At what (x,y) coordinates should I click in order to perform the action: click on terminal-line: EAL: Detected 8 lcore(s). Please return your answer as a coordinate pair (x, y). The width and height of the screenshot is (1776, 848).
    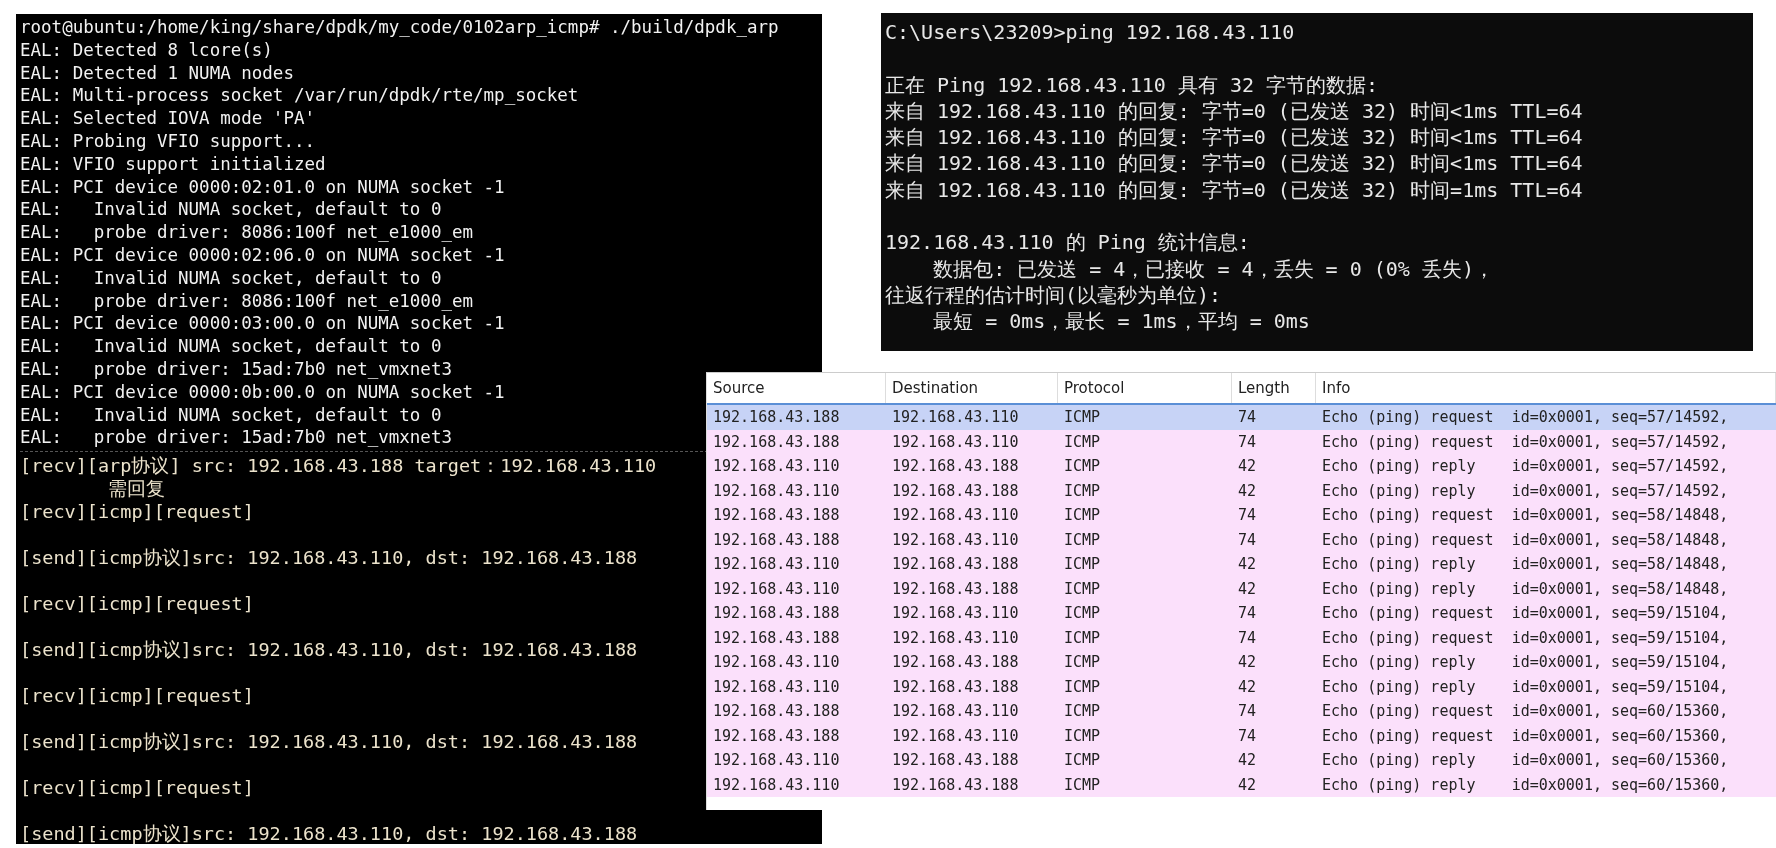
    Looking at the image, I should click on (146, 50).